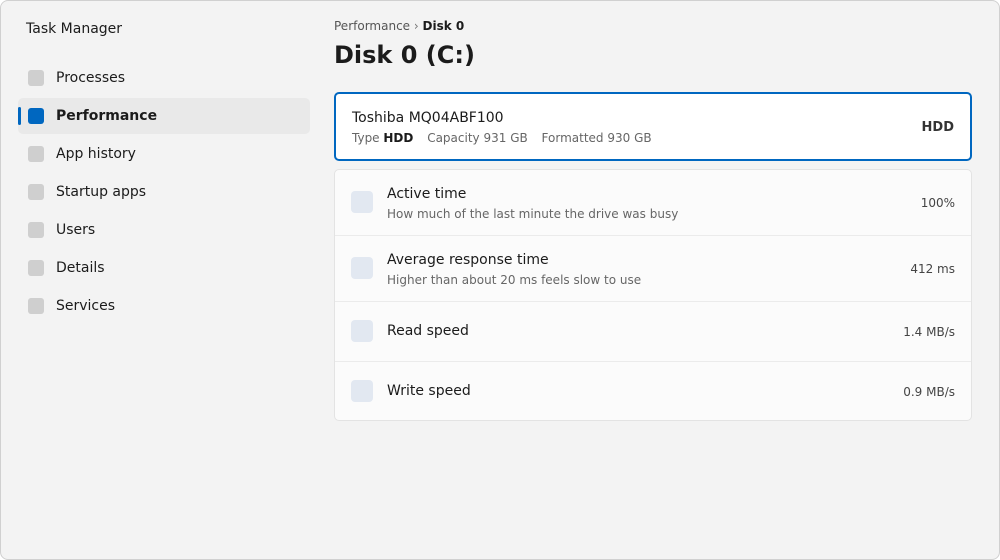  I want to click on metric-name: Read speed, so click(428, 331).